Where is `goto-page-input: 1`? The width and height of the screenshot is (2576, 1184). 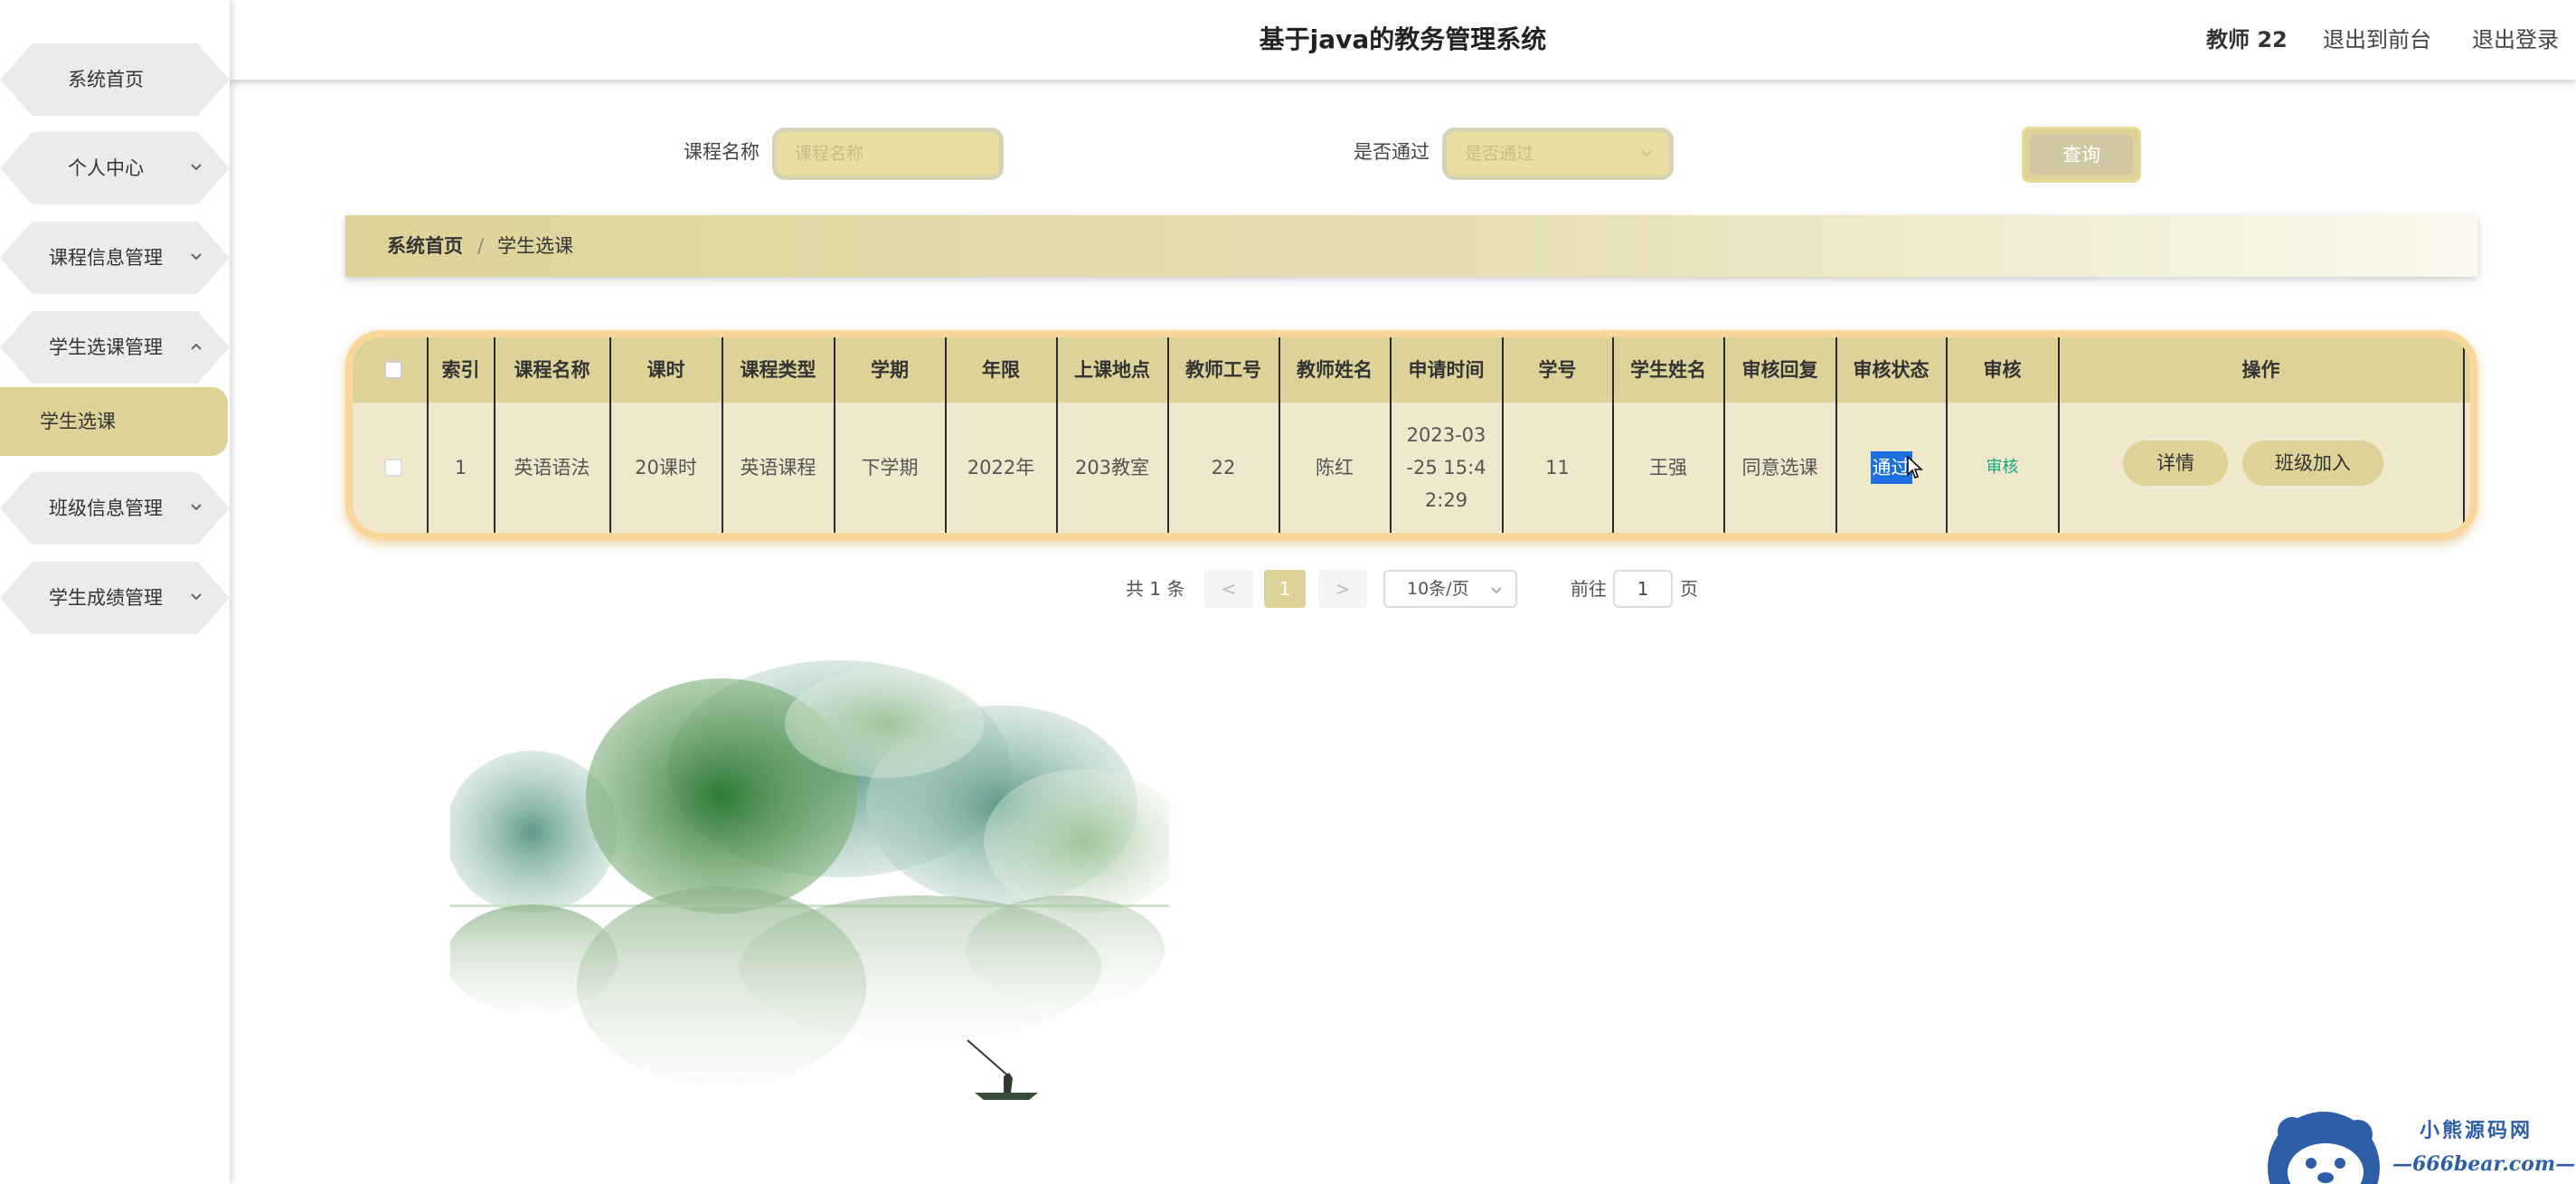 goto-page-input: 1 is located at coordinates (1643, 589).